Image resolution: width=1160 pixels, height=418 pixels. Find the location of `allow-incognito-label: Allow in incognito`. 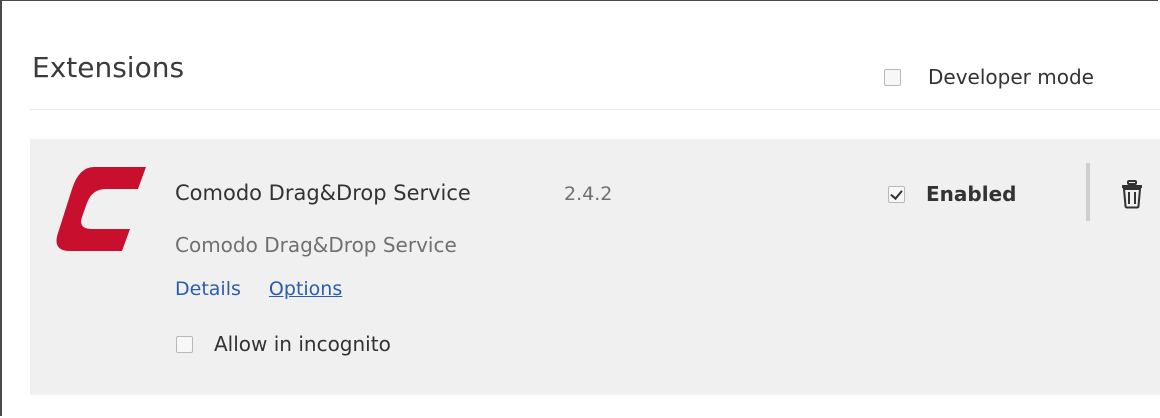

allow-incognito-label: Allow in incognito is located at coordinates (302, 344).